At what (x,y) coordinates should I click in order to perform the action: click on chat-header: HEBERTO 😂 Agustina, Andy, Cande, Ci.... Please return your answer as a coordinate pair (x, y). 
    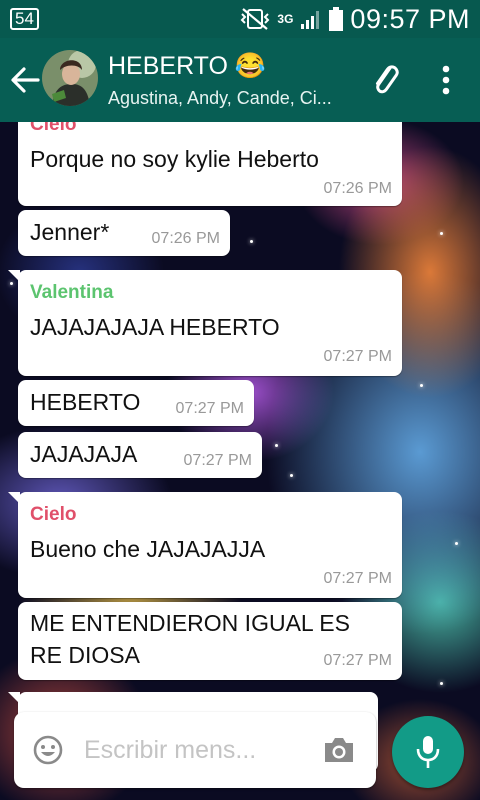
    Looking at the image, I should click on (240, 80).